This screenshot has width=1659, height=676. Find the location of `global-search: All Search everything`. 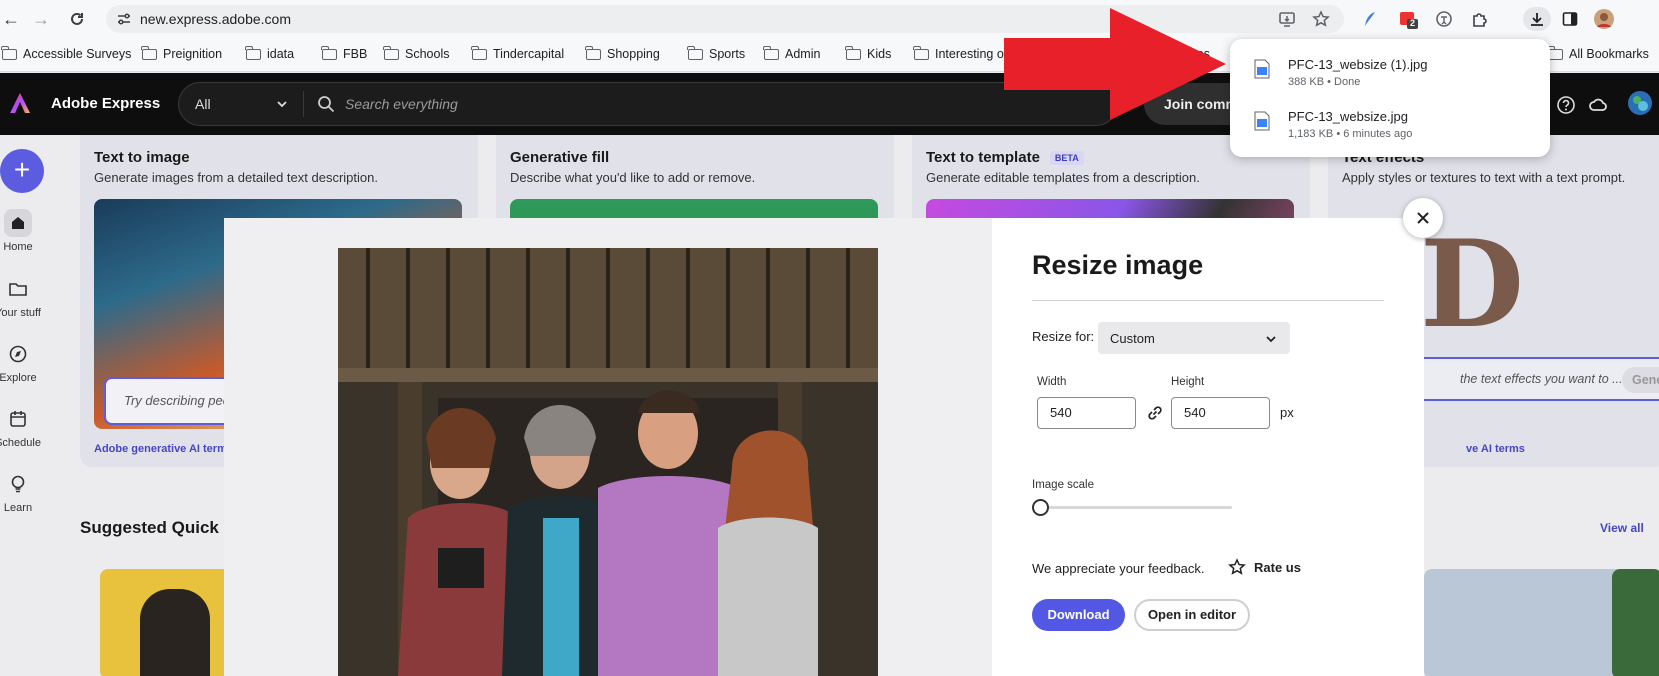

global-search: All Search everything is located at coordinates (648, 104).